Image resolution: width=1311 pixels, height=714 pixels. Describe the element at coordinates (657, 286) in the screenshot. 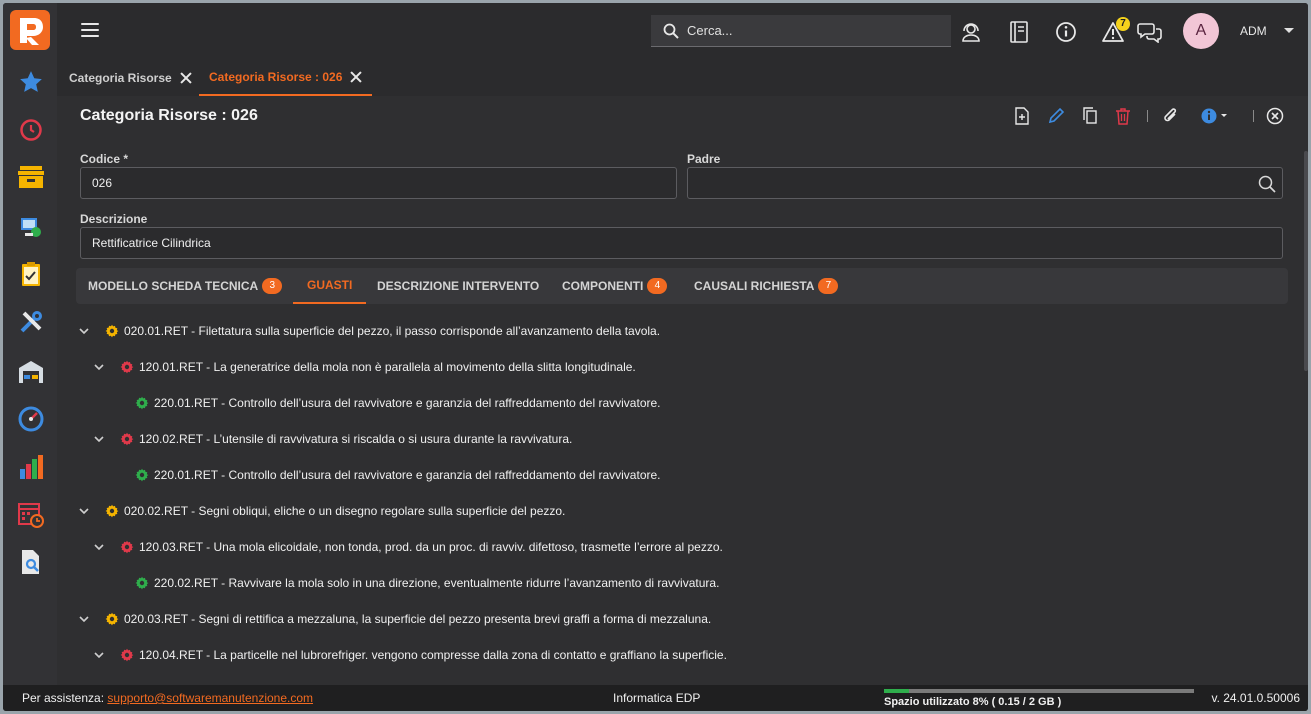

I see `count-badge: 4` at that location.